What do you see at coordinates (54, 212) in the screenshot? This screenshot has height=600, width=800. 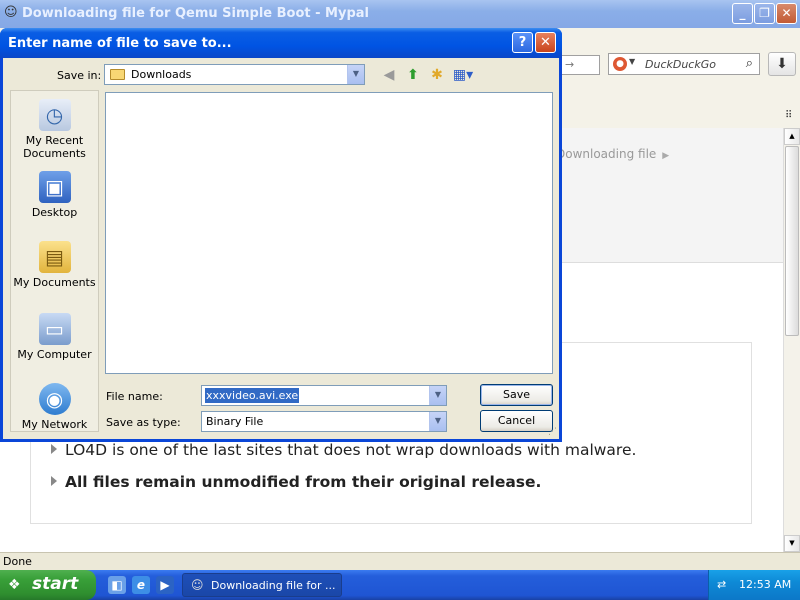 I see `place-label: Desktop` at bounding box center [54, 212].